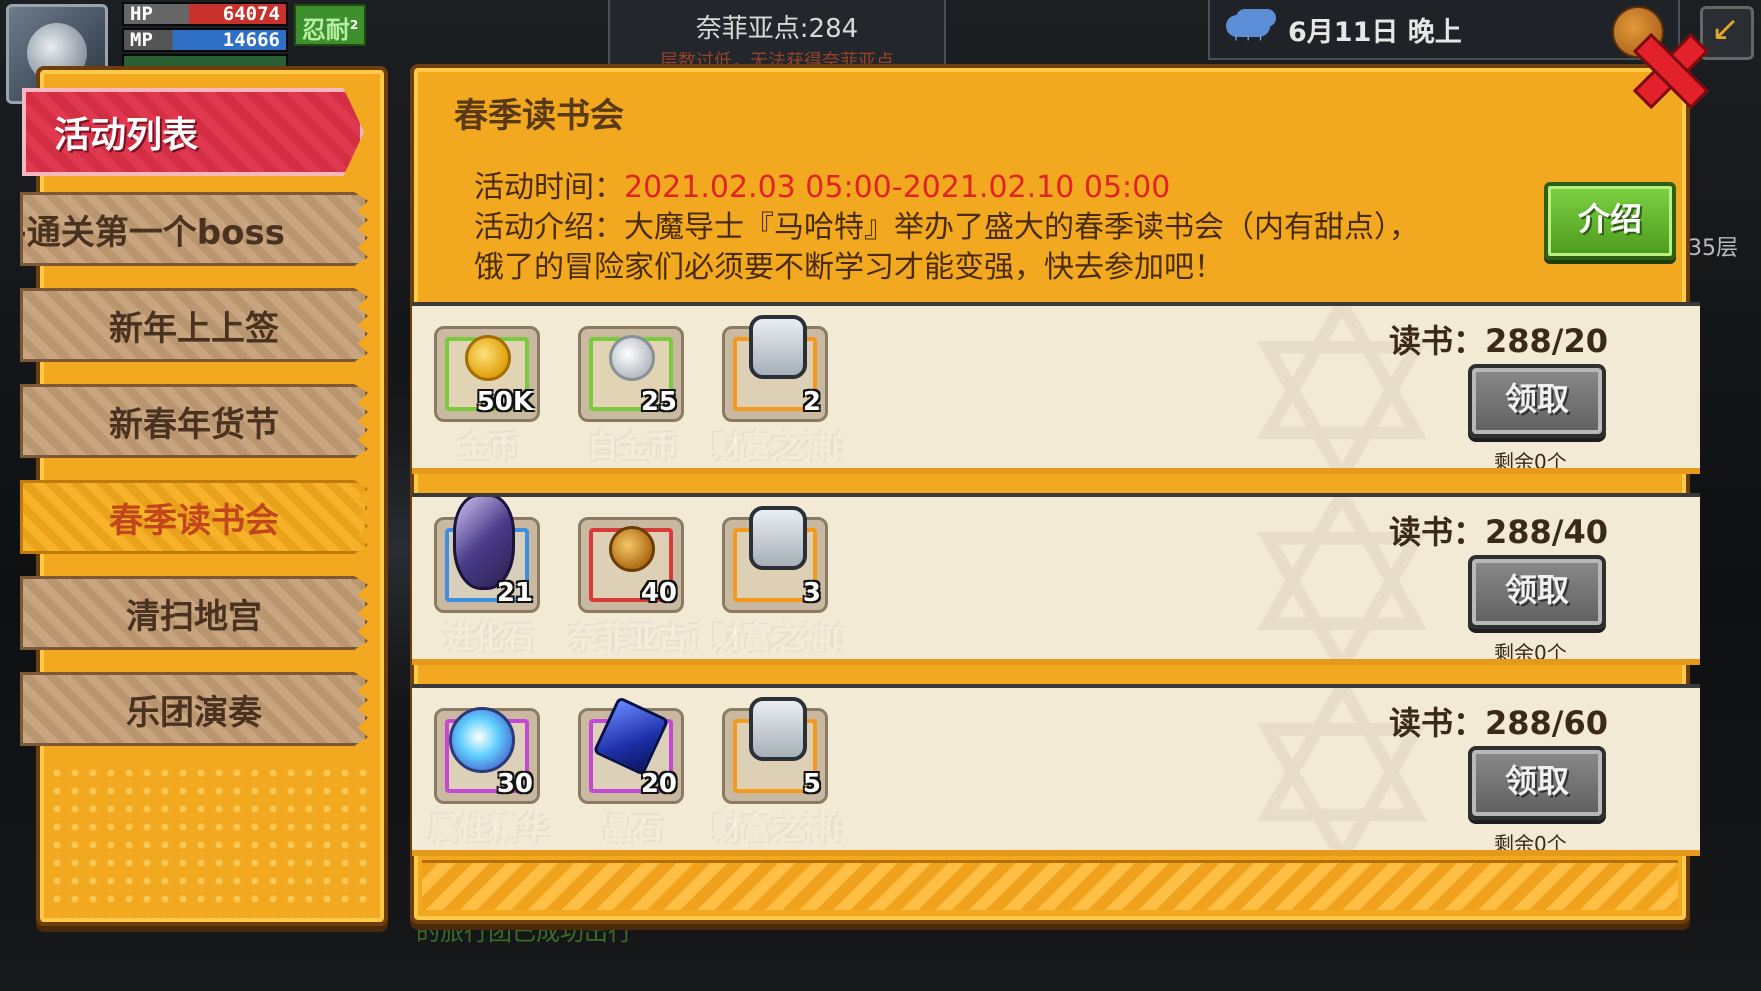  What do you see at coordinates (1713, 248) in the screenshot?
I see `floor-label: 35层` at bounding box center [1713, 248].